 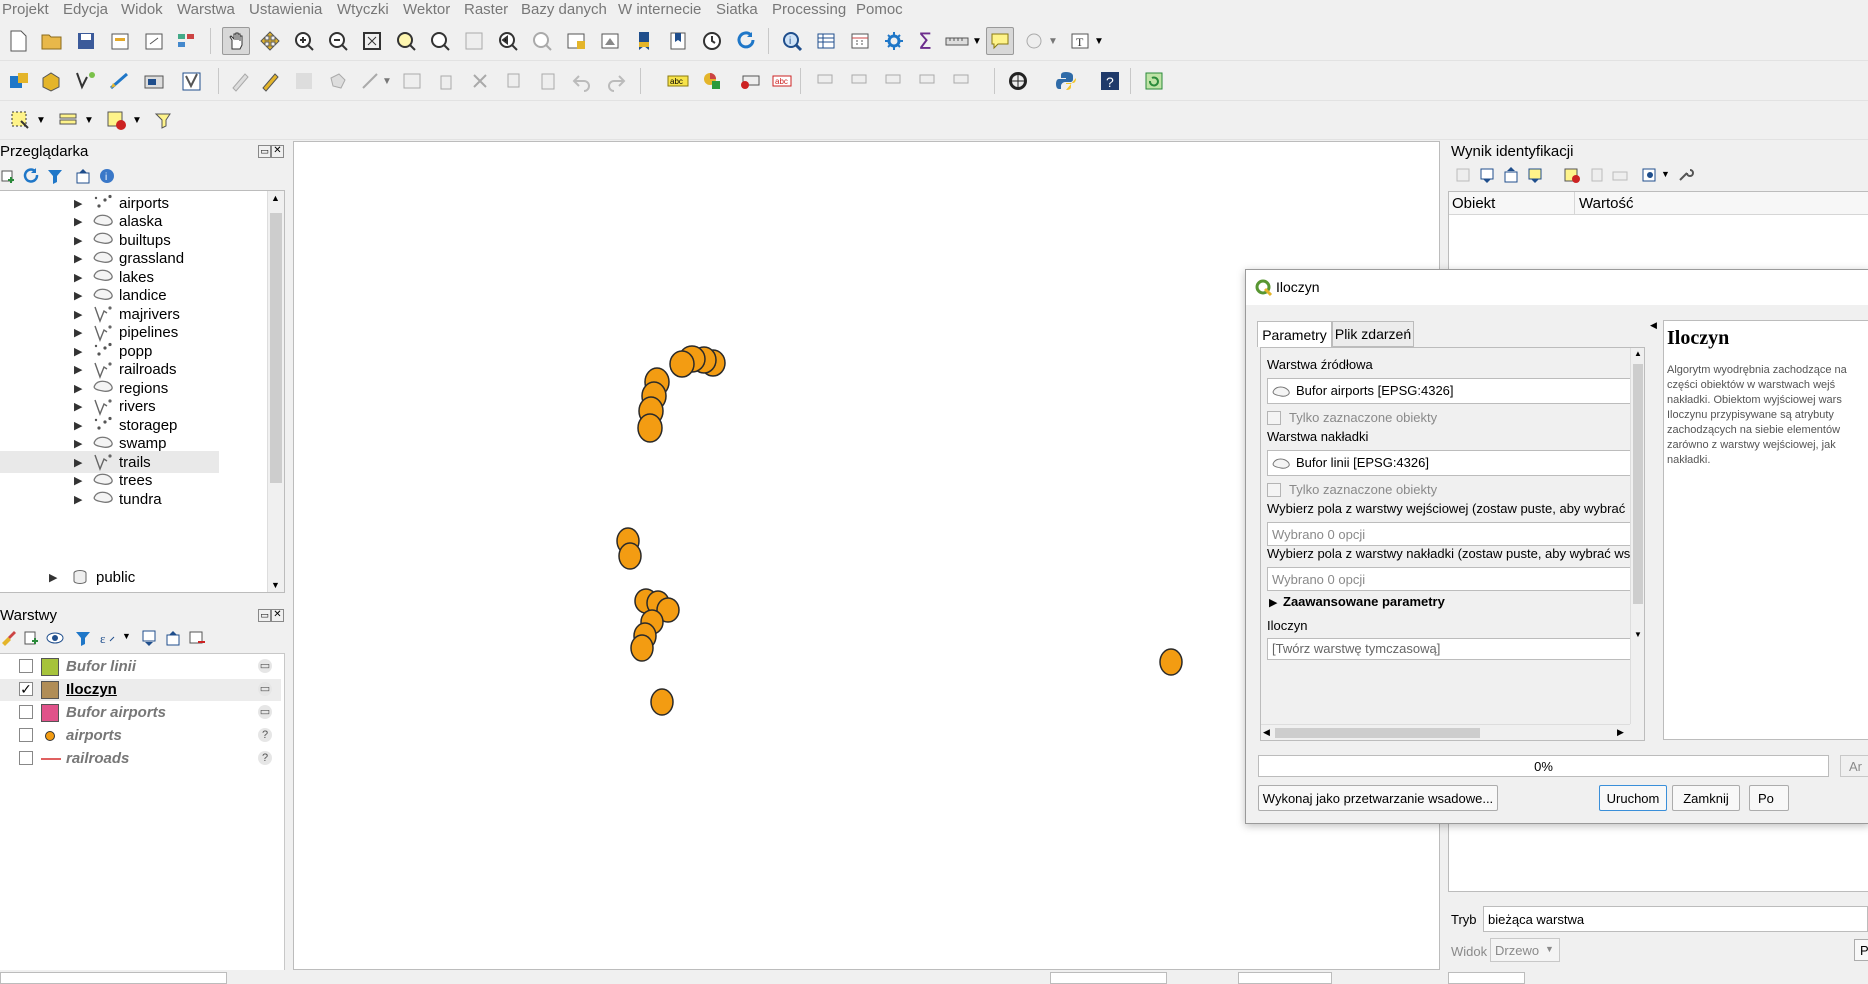 What do you see at coordinates (20, 120) in the screenshot?
I see `select-features-button` at bounding box center [20, 120].